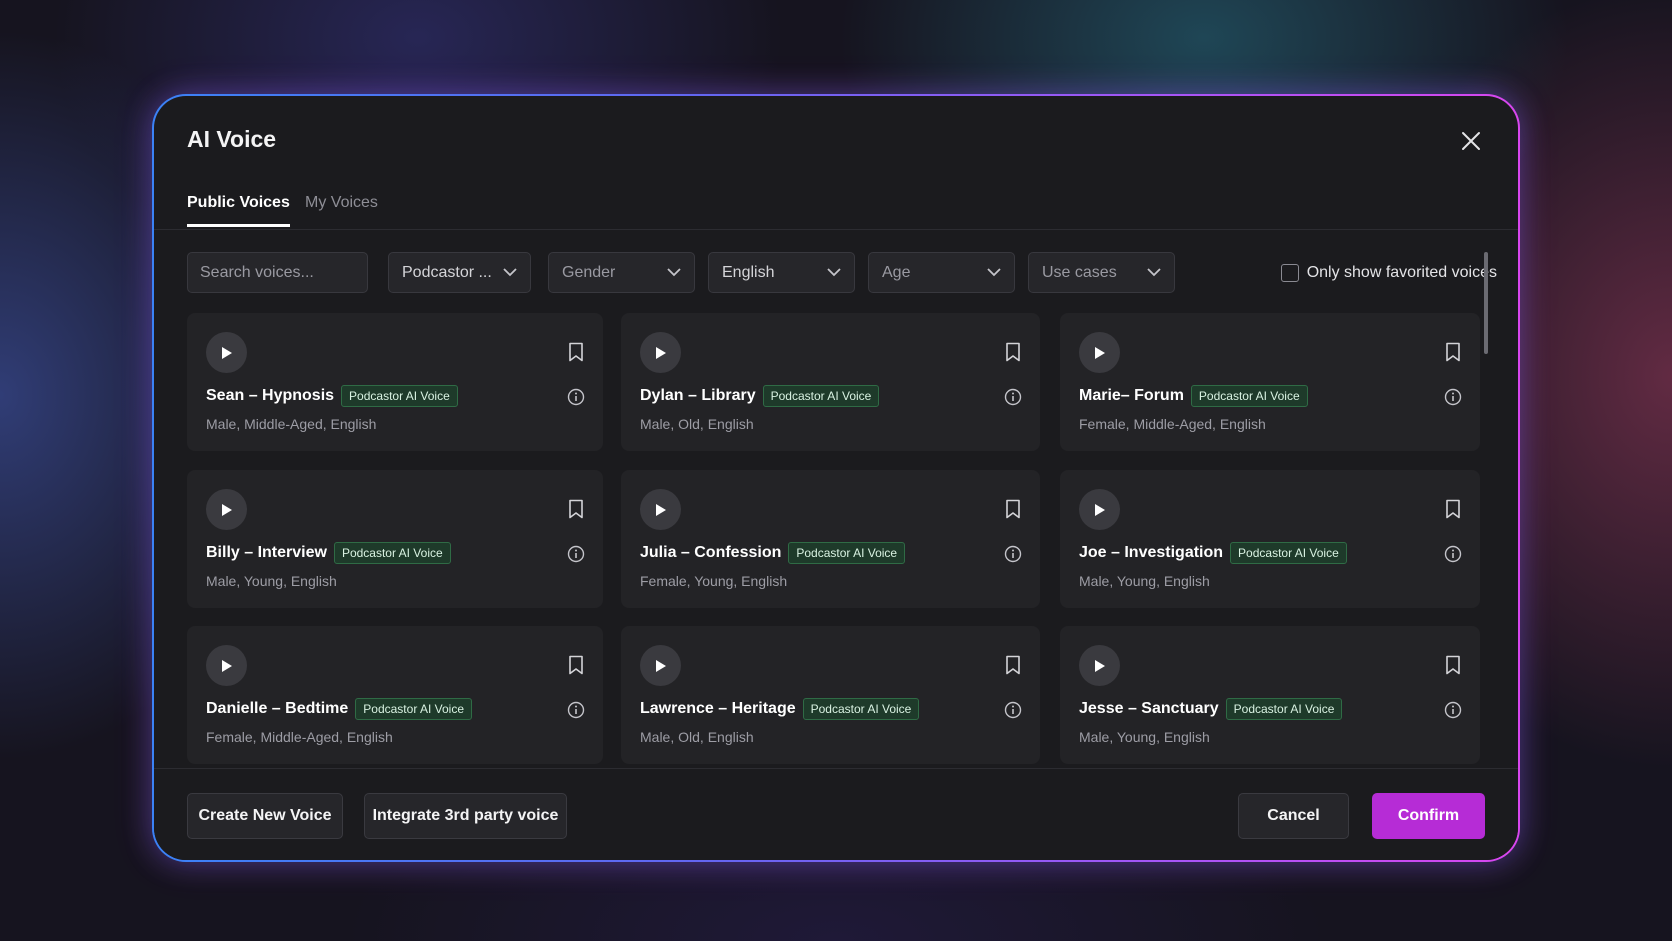 This screenshot has height=941, width=1672. What do you see at coordinates (465, 816) in the screenshot?
I see `integrate-third-party-voice-button: Integrate 3rd party voice` at bounding box center [465, 816].